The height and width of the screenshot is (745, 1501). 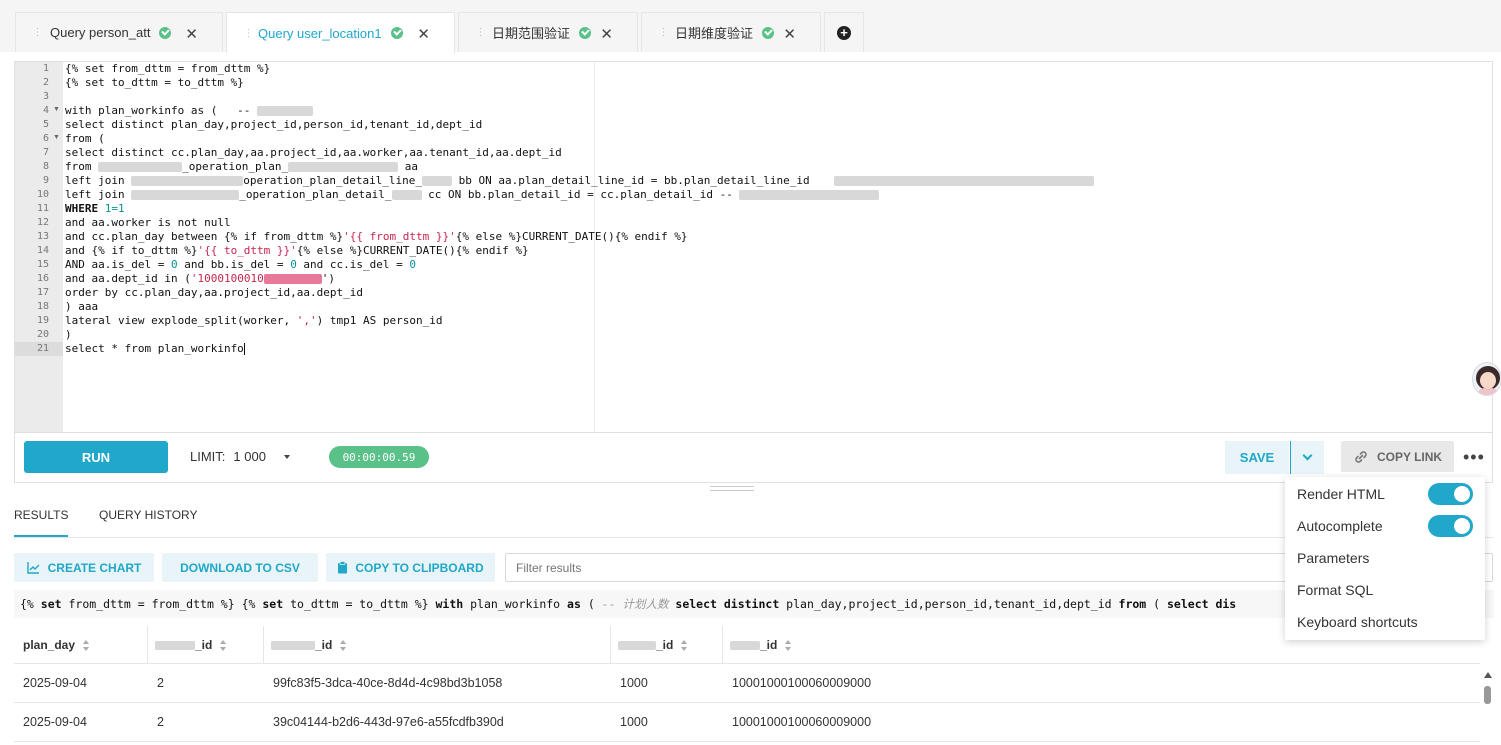 I want to click on cell-person-id: 99fc83f5-3dca-40ce-8d4d-4c98bd3b1058, so click(x=388, y=683).